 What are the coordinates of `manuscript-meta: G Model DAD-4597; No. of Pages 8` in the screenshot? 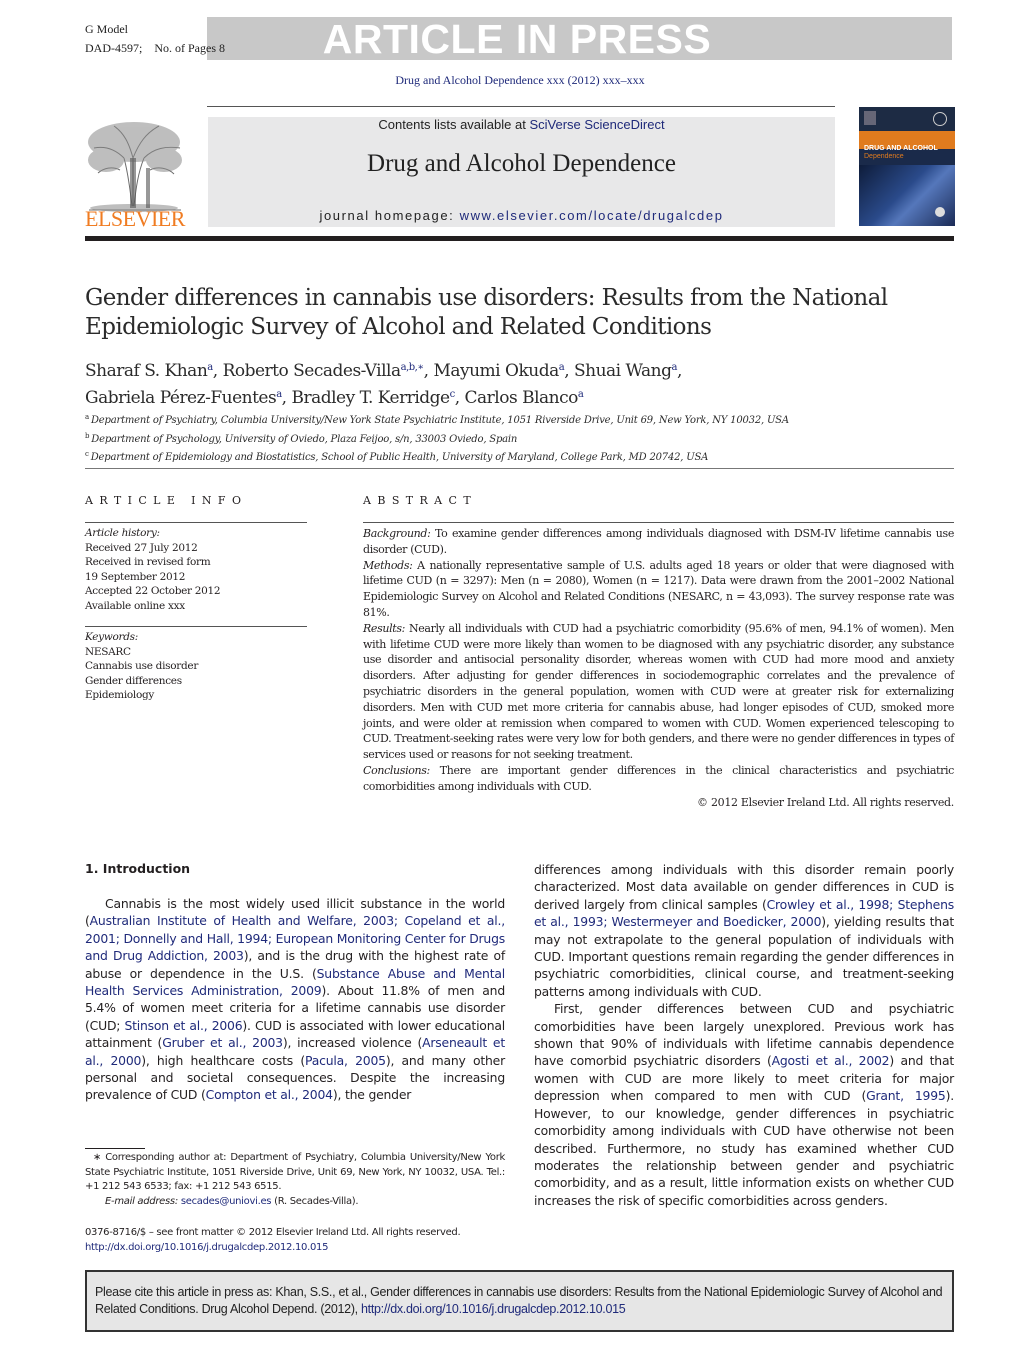 It's located at (155, 39).